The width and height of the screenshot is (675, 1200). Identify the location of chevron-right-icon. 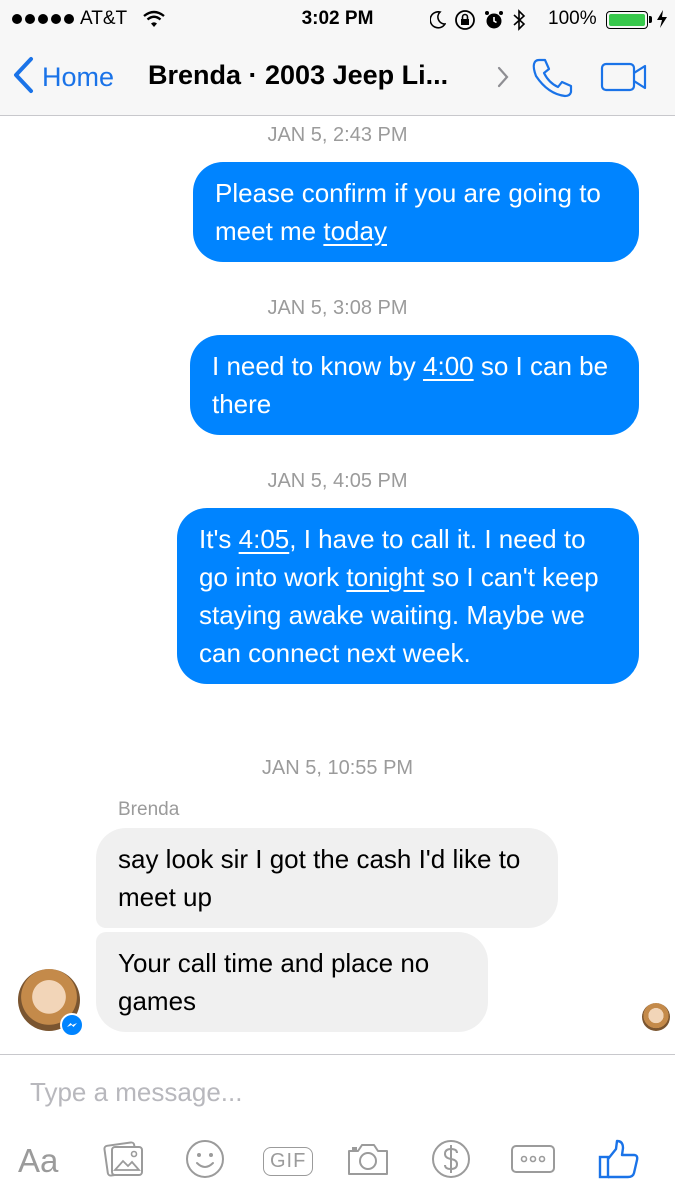
(503, 79).